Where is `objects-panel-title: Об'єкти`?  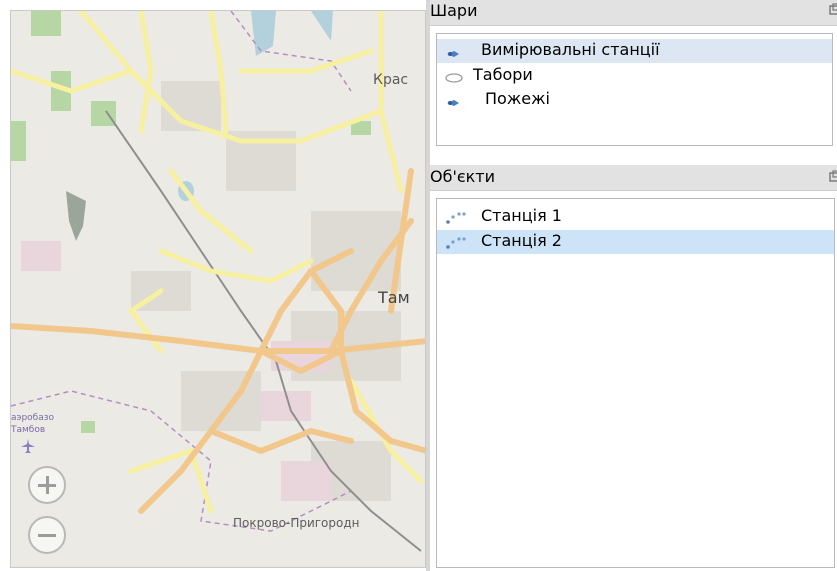
objects-panel-title: Об'єкти is located at coordinates (463, 176).